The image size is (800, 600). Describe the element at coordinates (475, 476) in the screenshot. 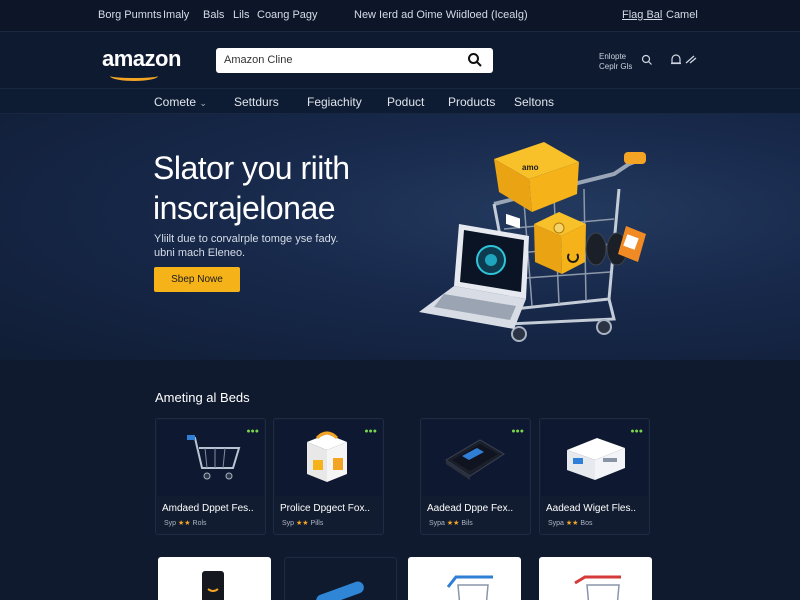

I see `product-card: ●●● Aadead Dppe Fex.. Sypa ★★ Bils` at that location.